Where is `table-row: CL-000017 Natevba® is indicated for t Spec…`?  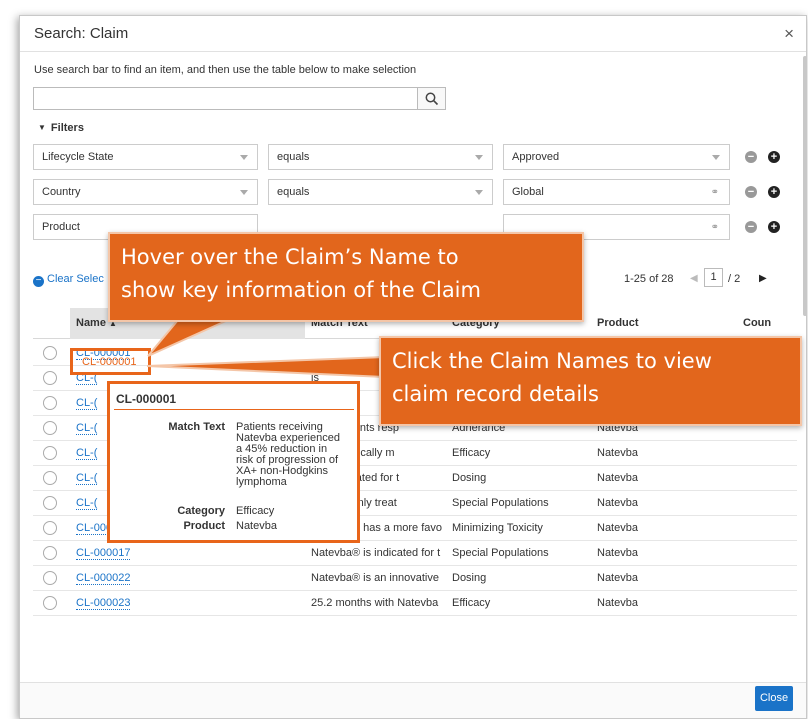
table-row: CL-000017 Natevba® is indicated for t Spec… is located at coordinates (415, 553).